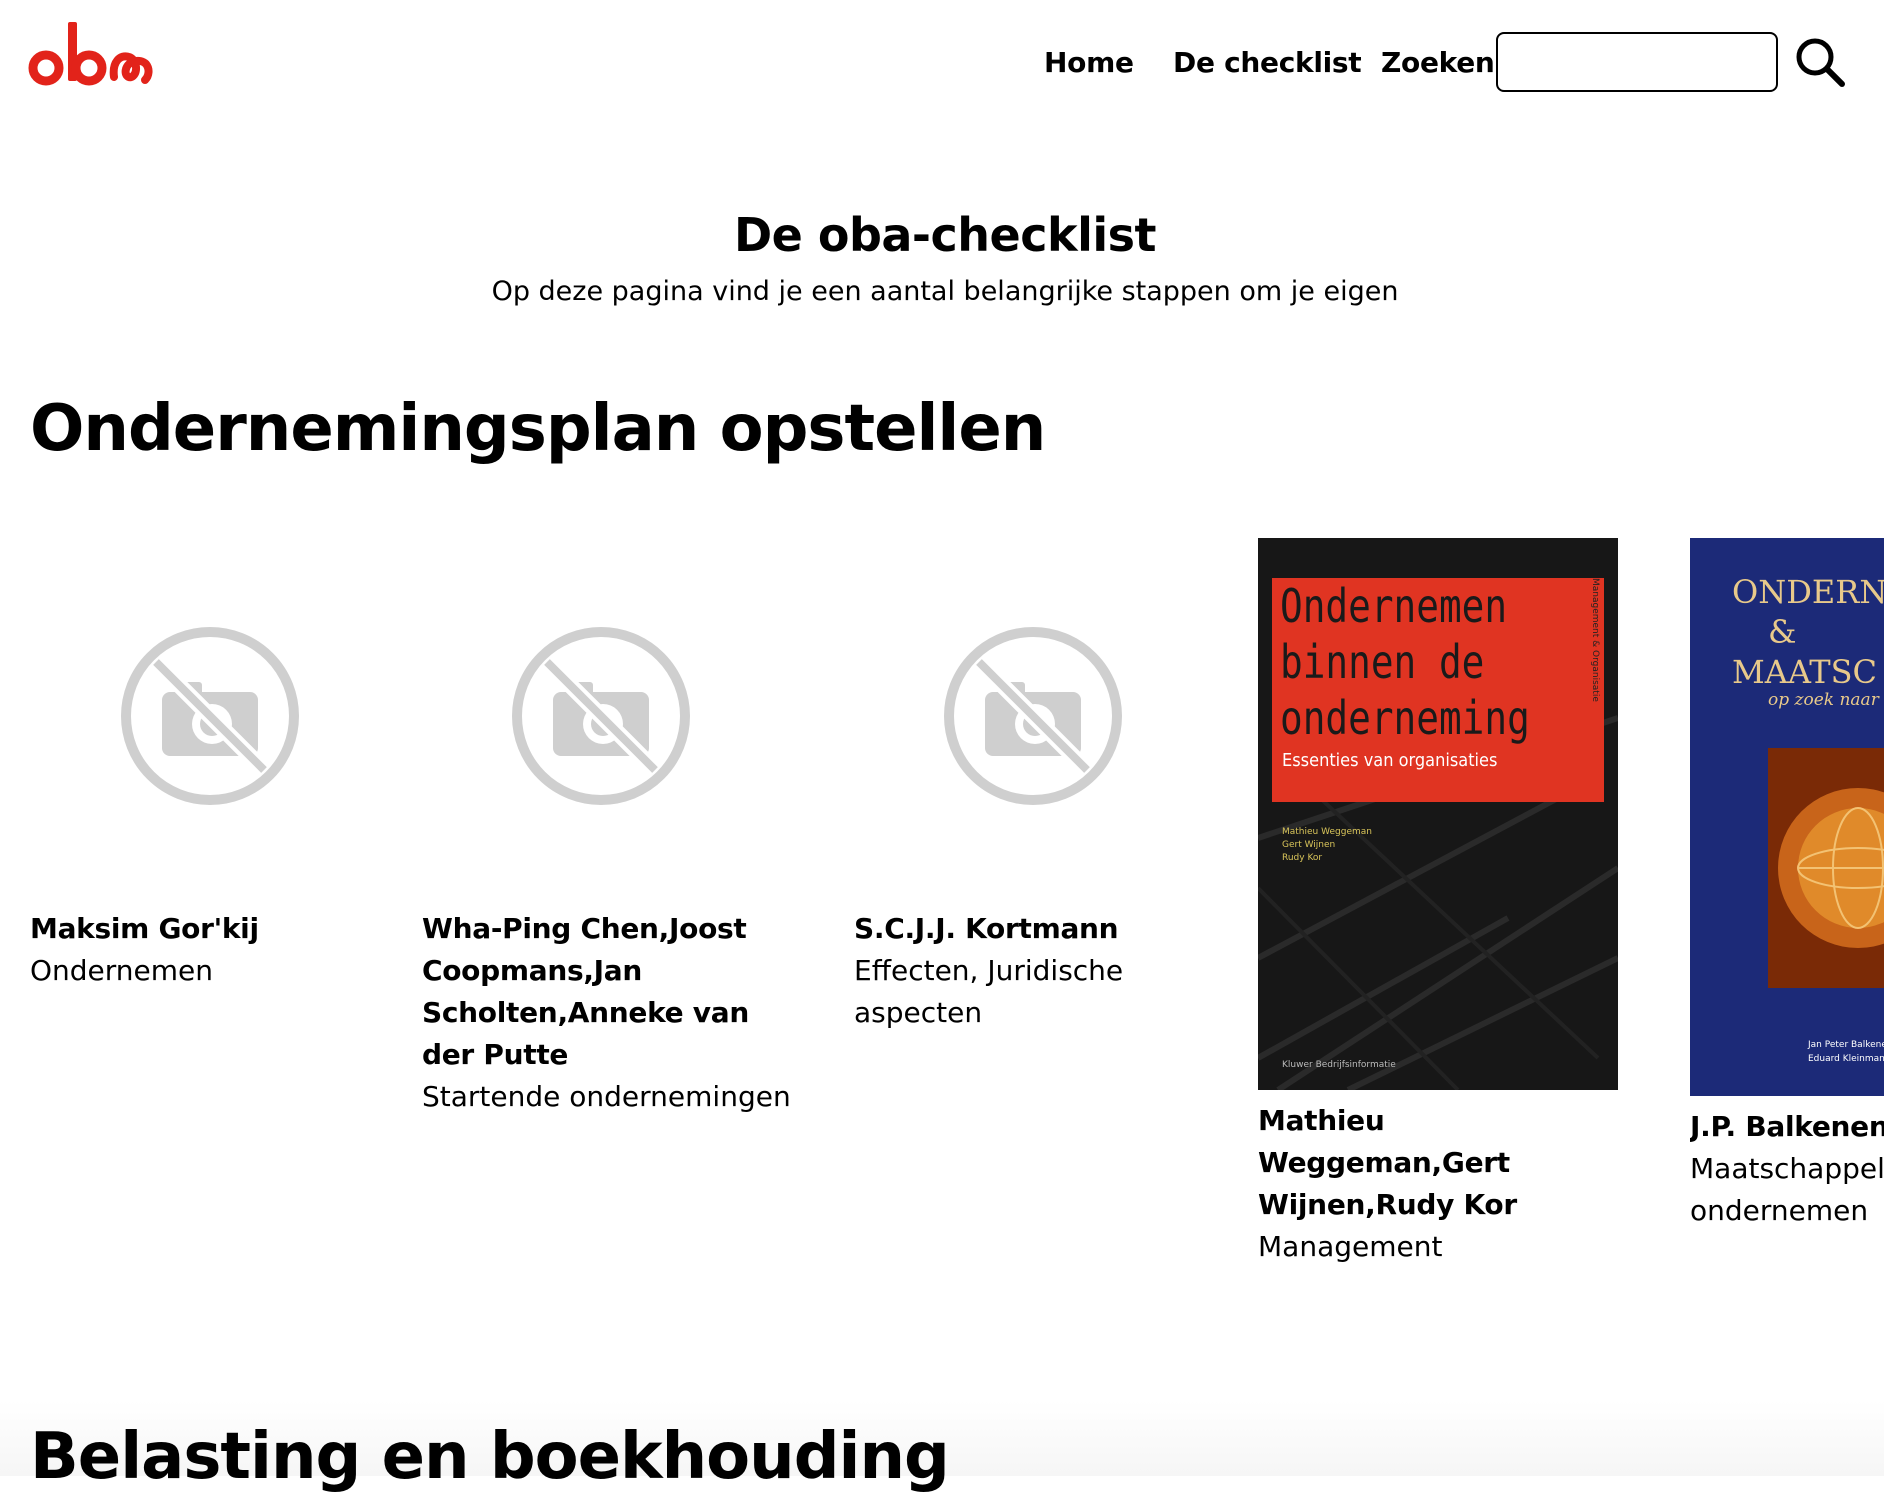  Describe the element at coordinates (91, 54) in the screenshot. I see `oba-logo` at that location.